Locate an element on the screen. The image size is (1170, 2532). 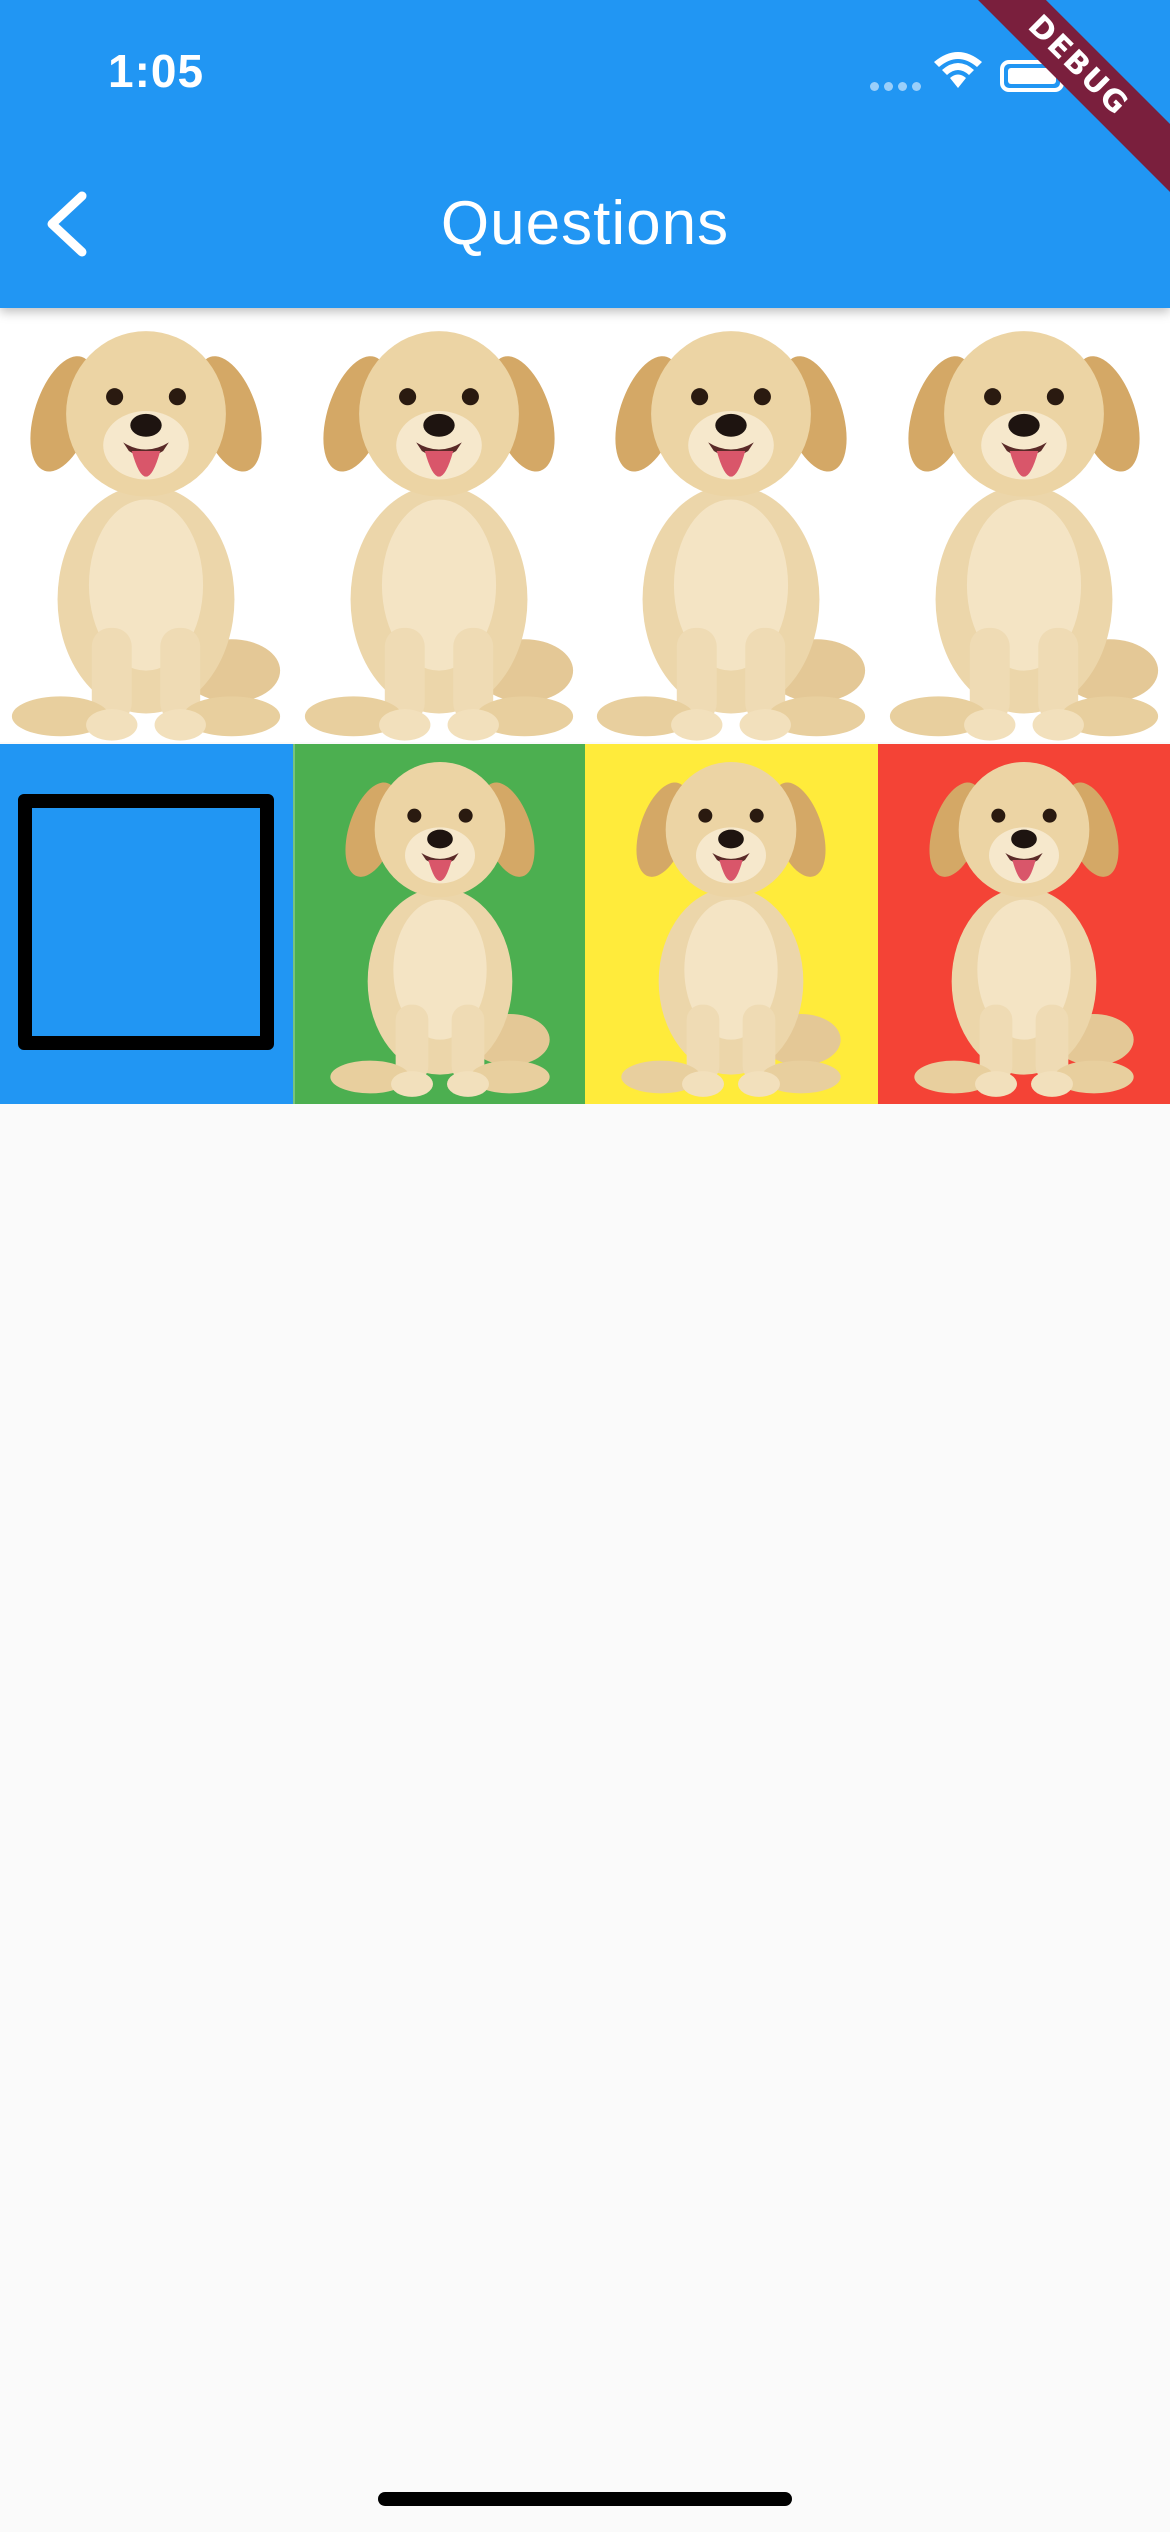
home-indicator is located at coordinates (585, 2499).